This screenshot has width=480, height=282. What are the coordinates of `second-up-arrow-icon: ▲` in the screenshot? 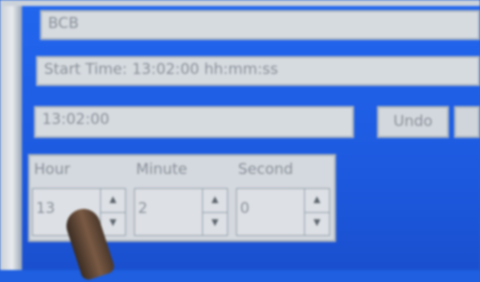 It's located at (317, 201).